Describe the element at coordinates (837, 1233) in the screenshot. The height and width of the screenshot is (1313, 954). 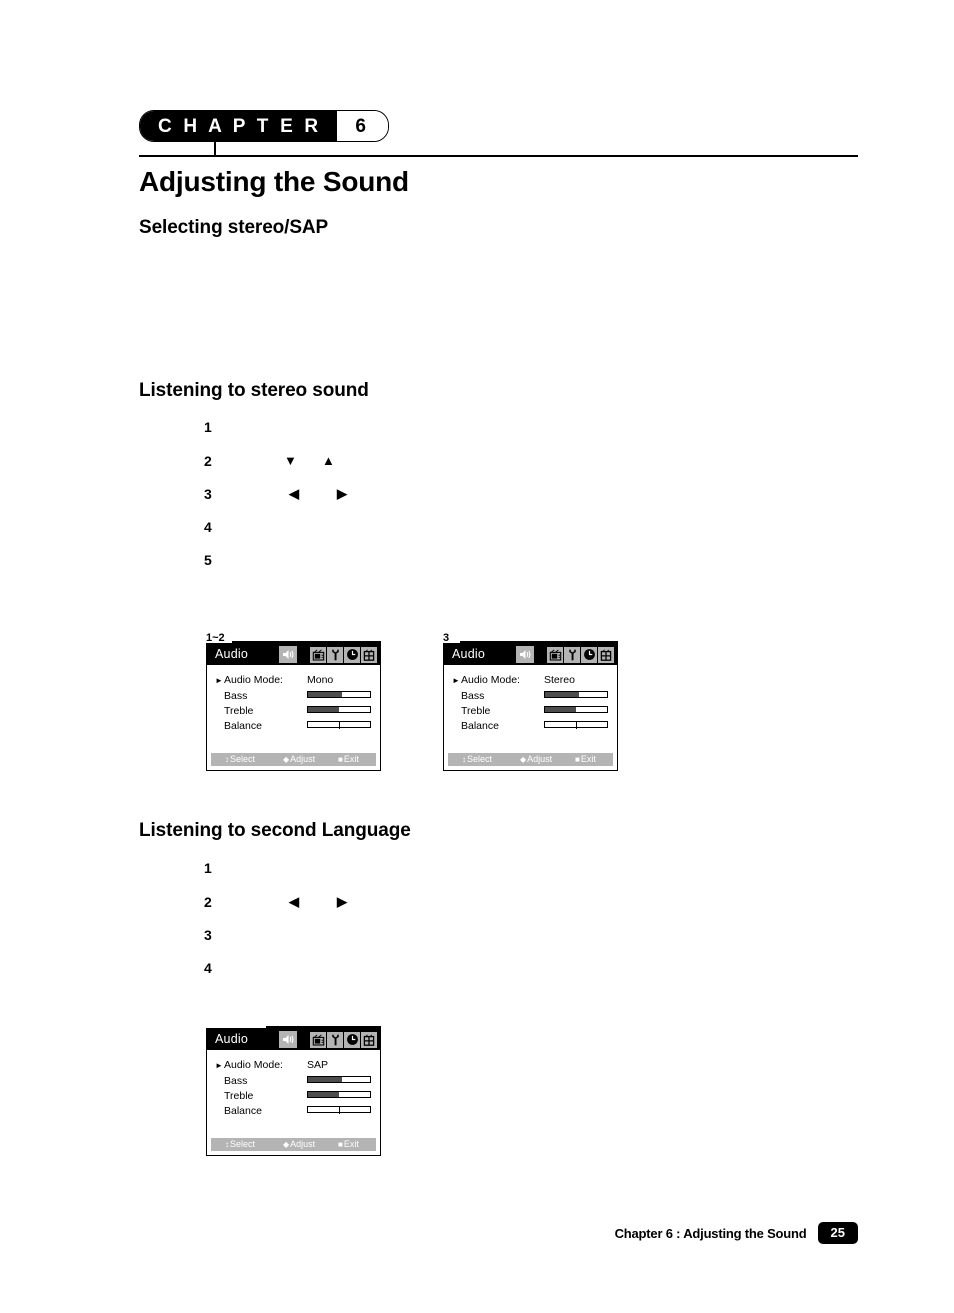
I see `page-number-badge: 25` at that location.